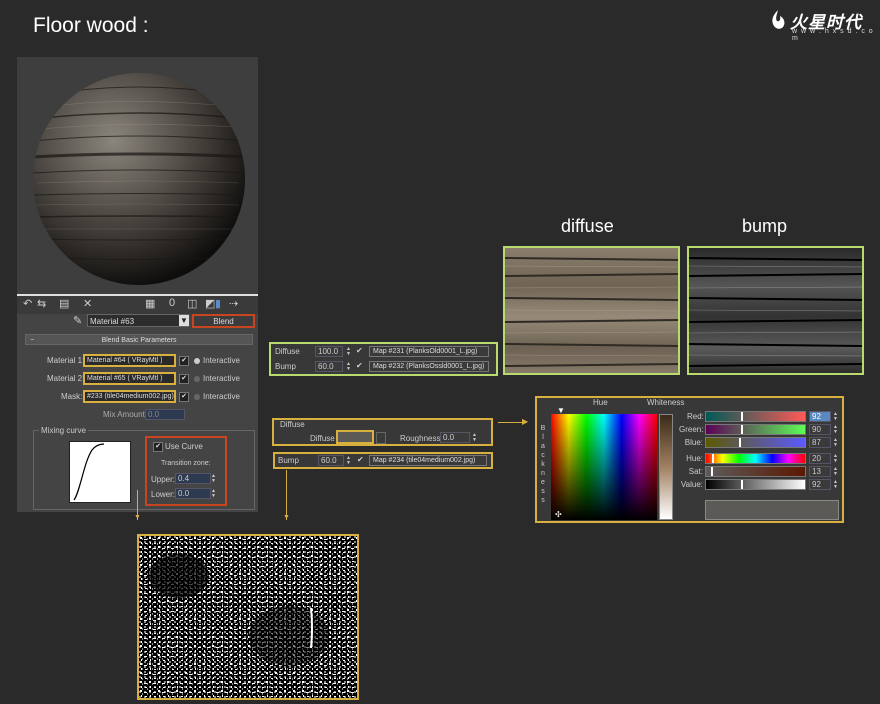  I want to click on hue-blackness-field, so click(604, 467).